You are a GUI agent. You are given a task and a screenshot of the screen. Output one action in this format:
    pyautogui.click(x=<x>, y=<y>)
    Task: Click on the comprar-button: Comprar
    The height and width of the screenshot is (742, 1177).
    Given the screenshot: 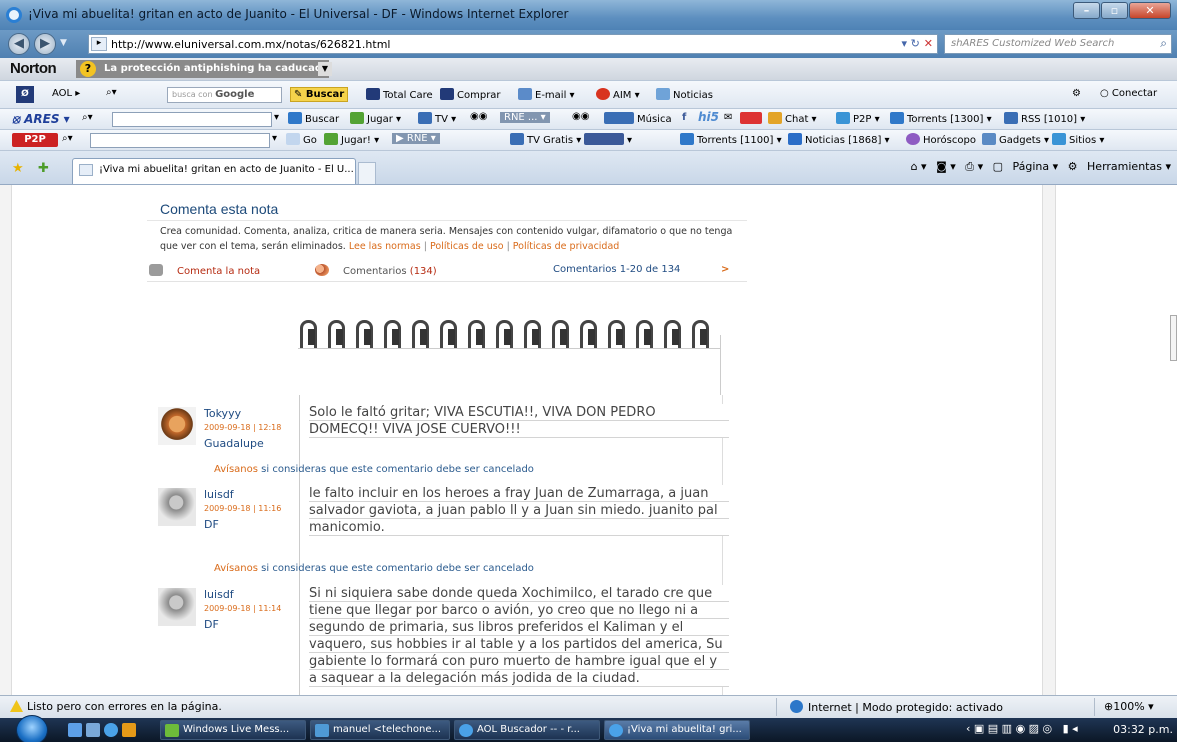 What is the action you would take?
    pyautogui.click(x=470, y=94)
    